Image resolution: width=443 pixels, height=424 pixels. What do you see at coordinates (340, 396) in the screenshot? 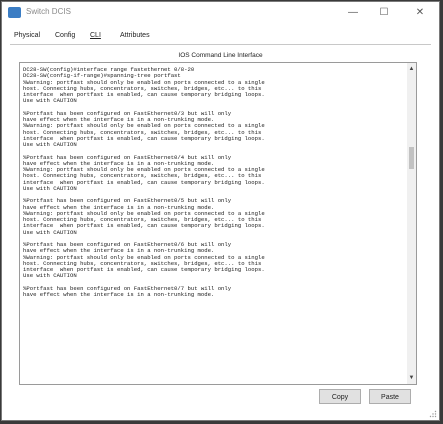
I see `copy-button: Copy` at bounding box center [340, 396].